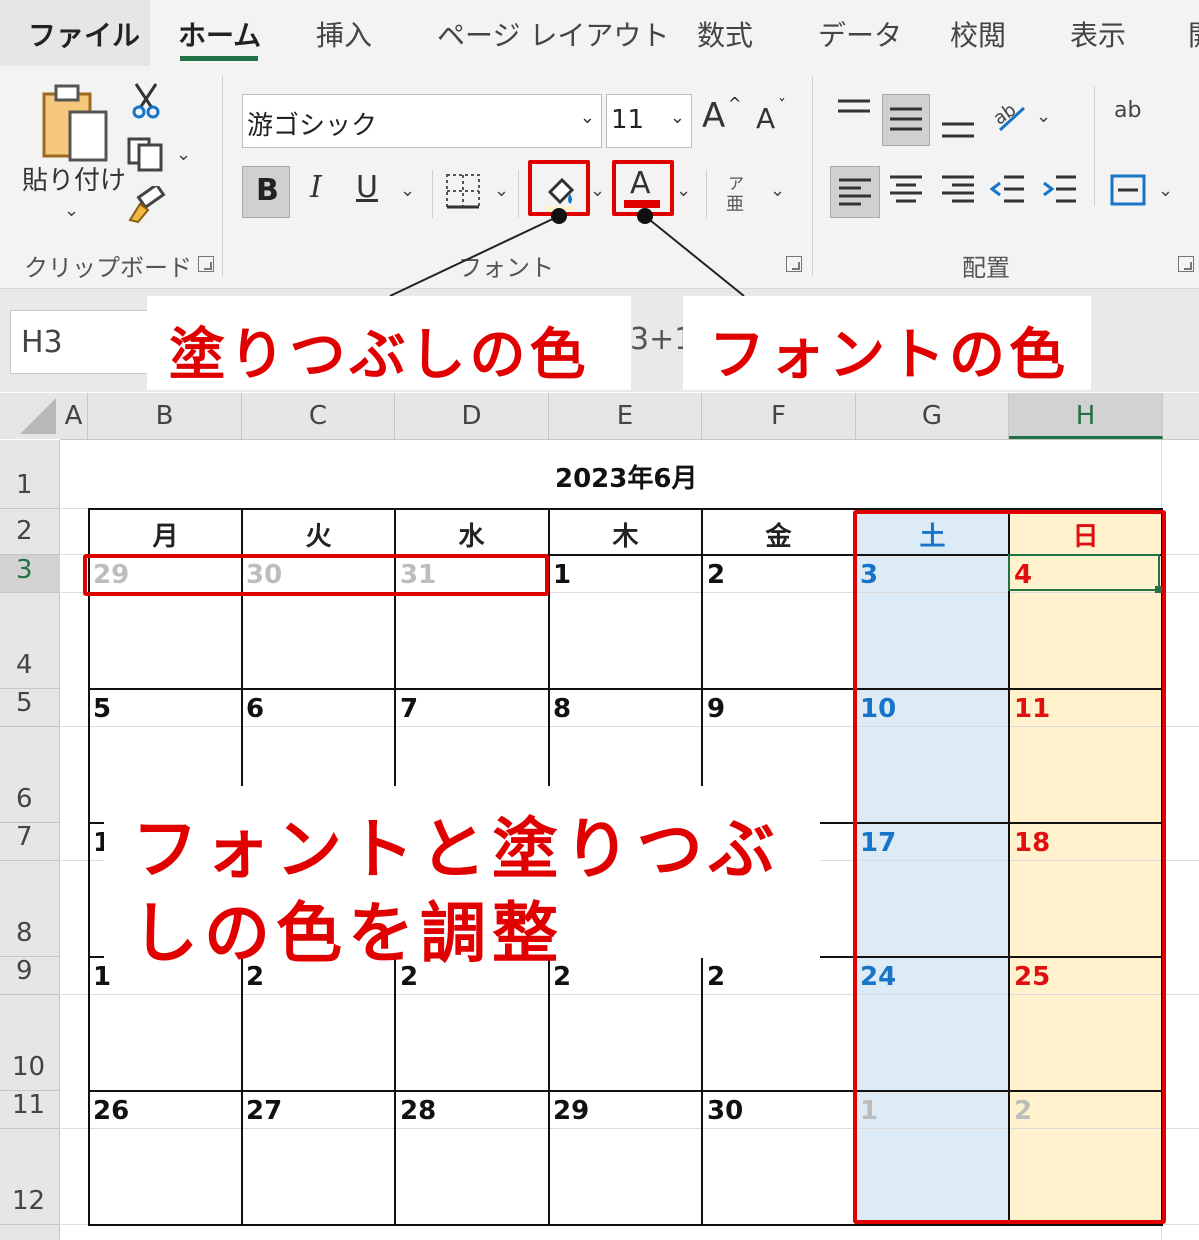  What do you see at coordinates (165, 537) in the screenshot?
I see `weekday-mon: 月` at bounding box center [165, 537].